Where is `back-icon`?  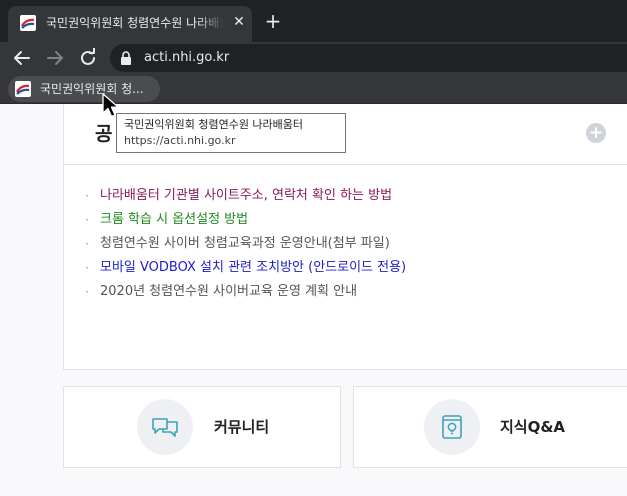
back-icon is located at coordinates (22, 58).